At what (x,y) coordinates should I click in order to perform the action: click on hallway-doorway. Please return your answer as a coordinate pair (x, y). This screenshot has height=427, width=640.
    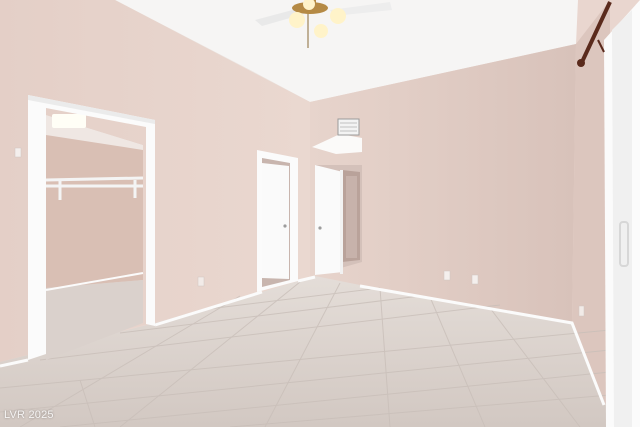
    Looking at the image, I should click on (277, 221).